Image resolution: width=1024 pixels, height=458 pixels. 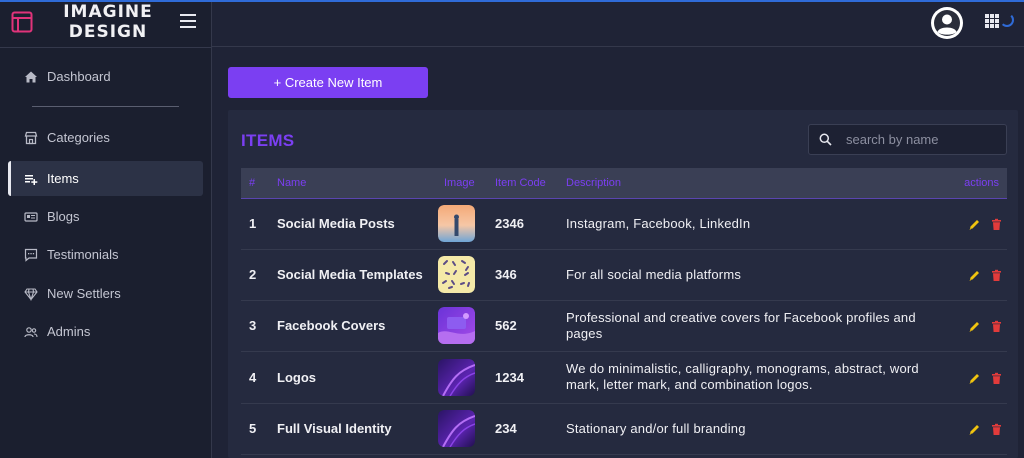 I want to click on playlist-add-icon, so click(x=31, y=179).